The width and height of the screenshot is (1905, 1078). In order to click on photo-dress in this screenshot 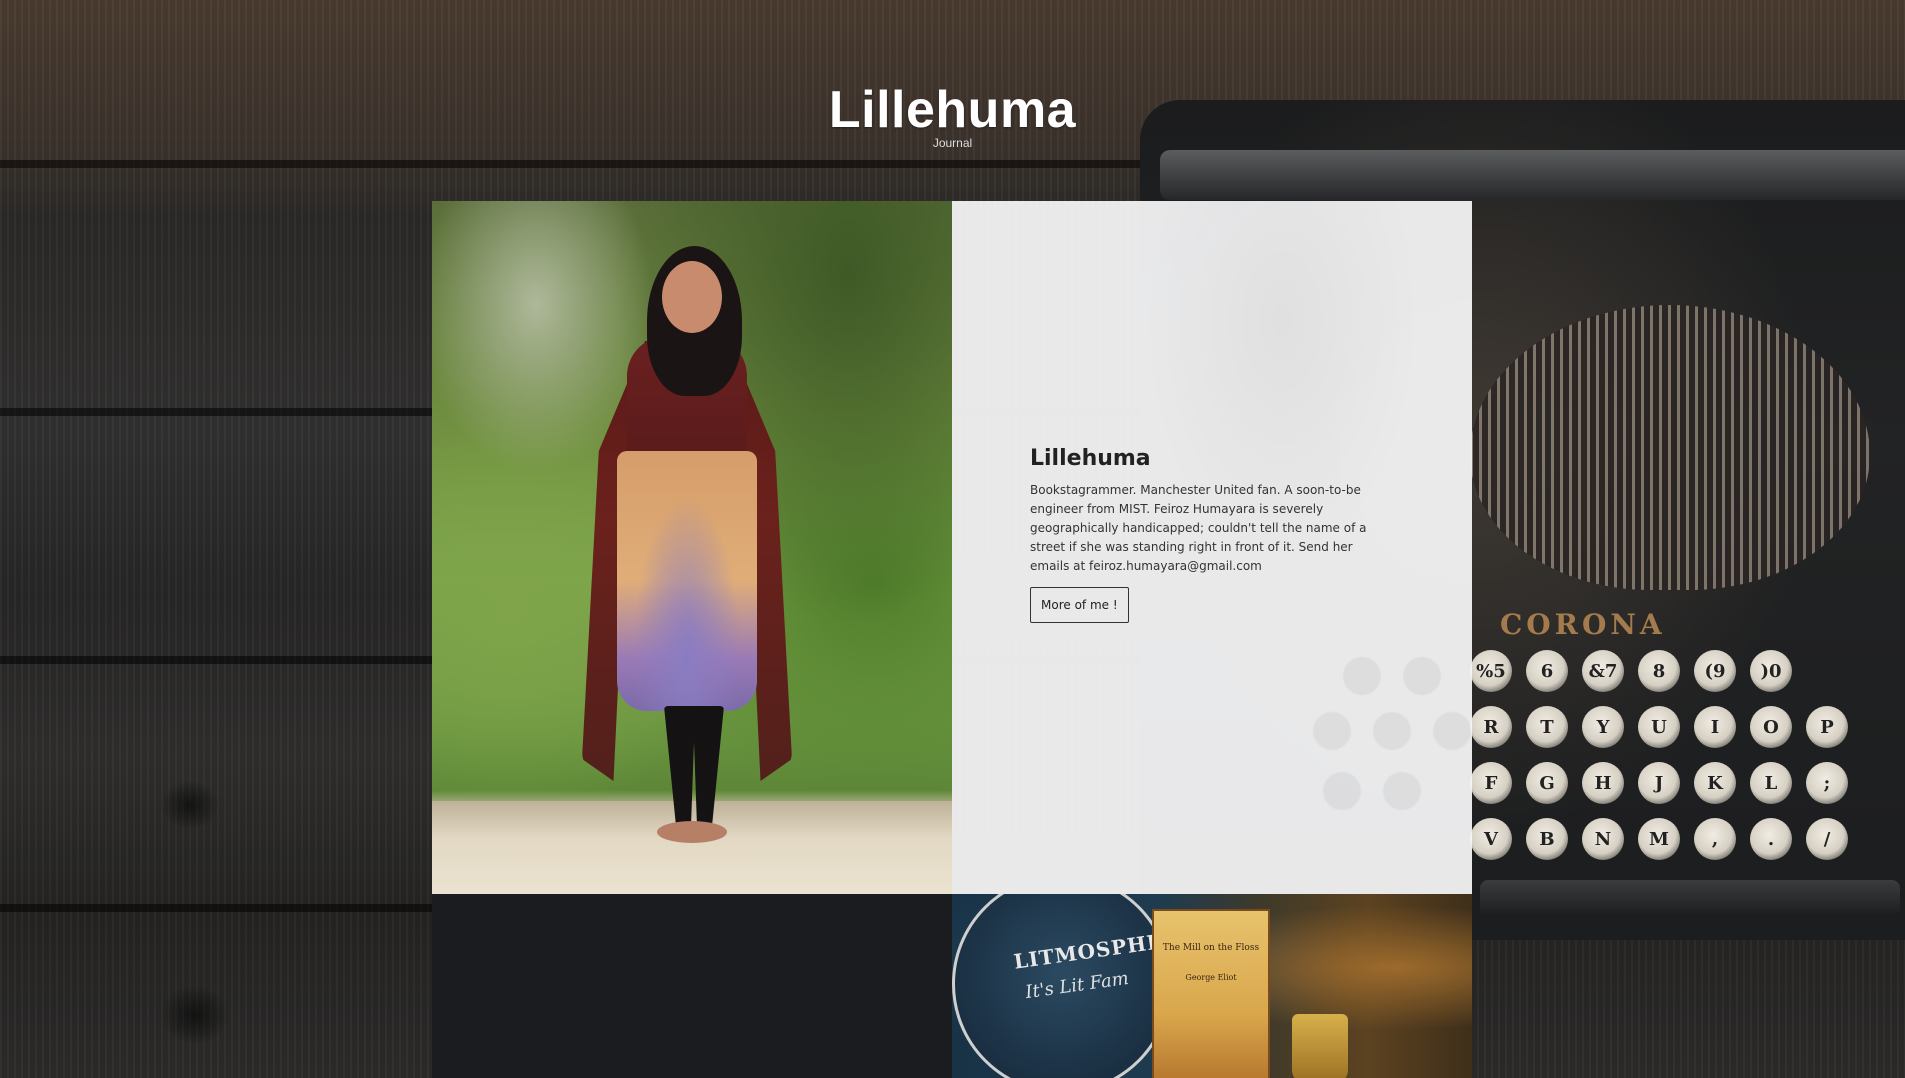, I will do `click(687, 581)`.